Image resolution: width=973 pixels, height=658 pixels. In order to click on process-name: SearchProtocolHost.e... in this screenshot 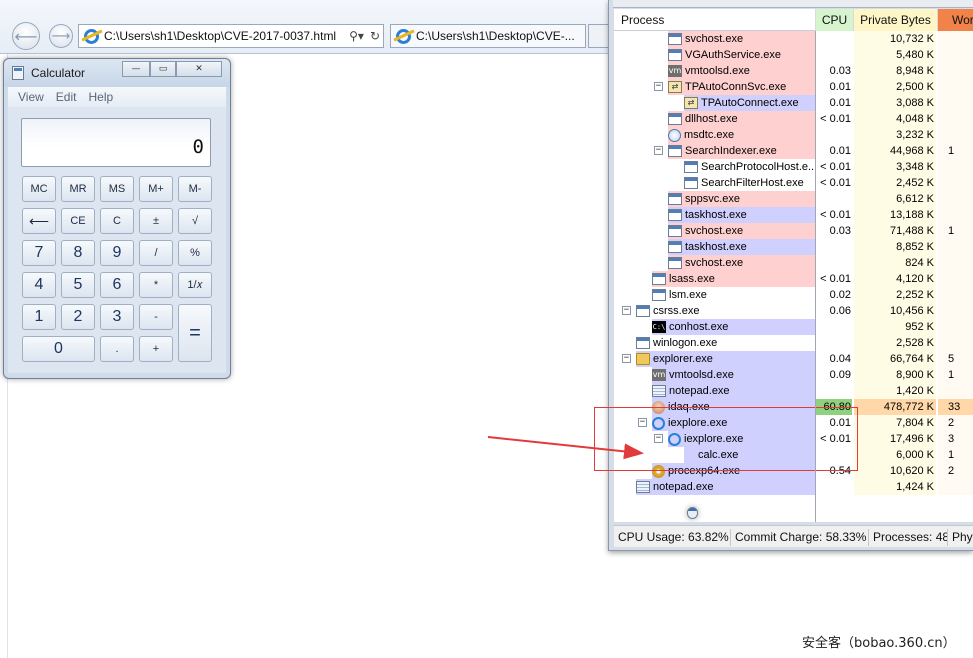, I will do `click(759, 167)`.